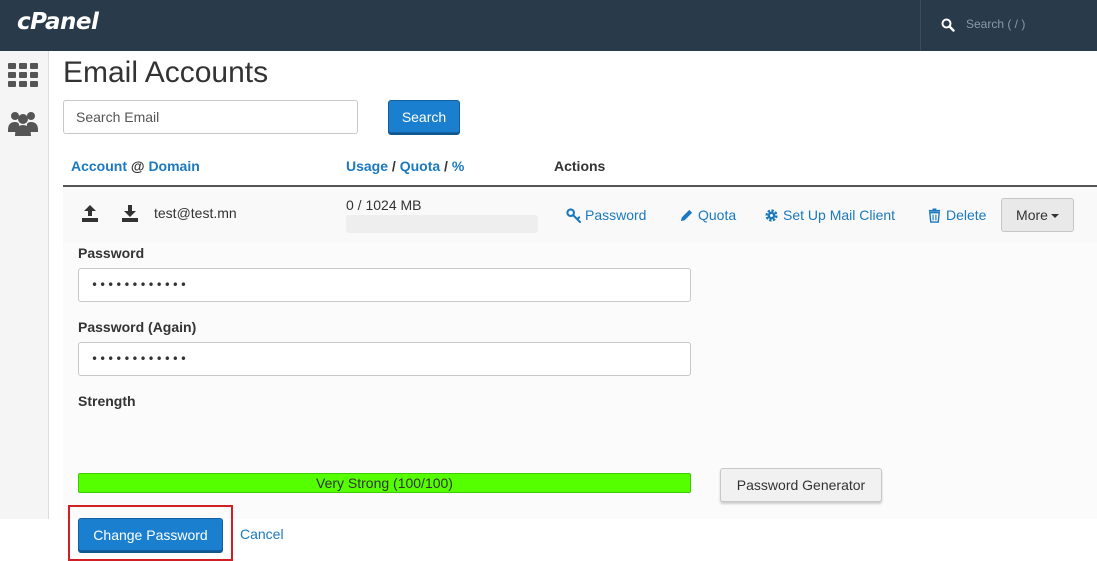 The image size is (1097, 561). I want to click on header-account-domain: Account @ Domain, so click(135, 166).